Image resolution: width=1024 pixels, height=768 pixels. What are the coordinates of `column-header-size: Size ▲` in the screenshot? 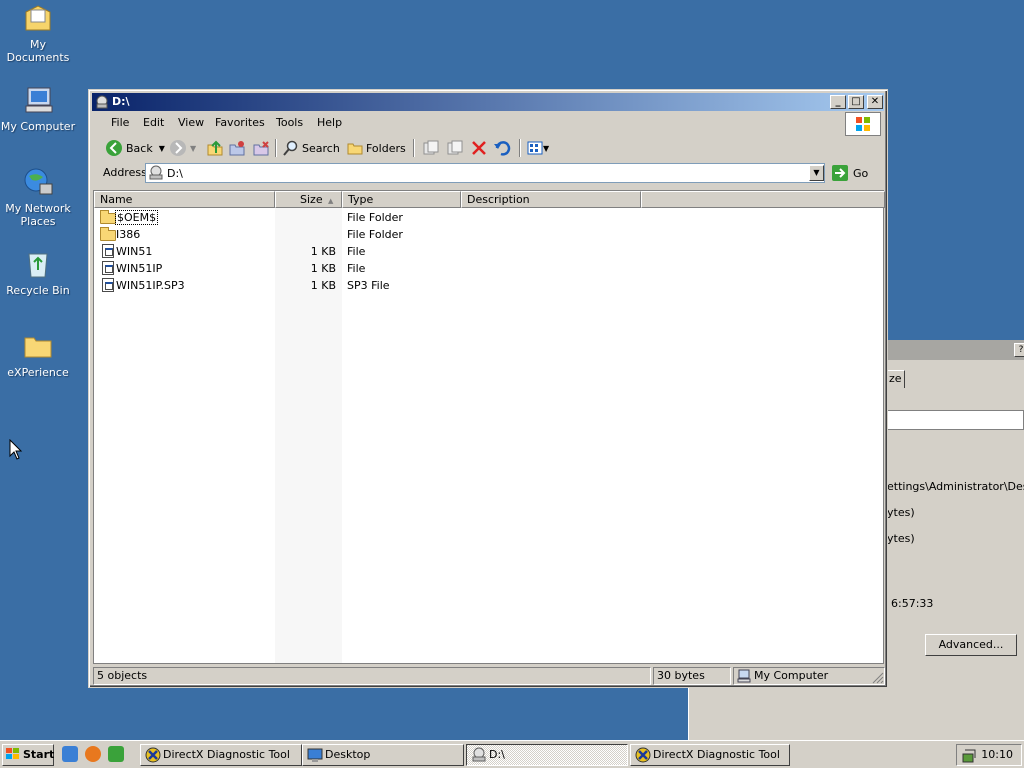 It's located at (308, 199).